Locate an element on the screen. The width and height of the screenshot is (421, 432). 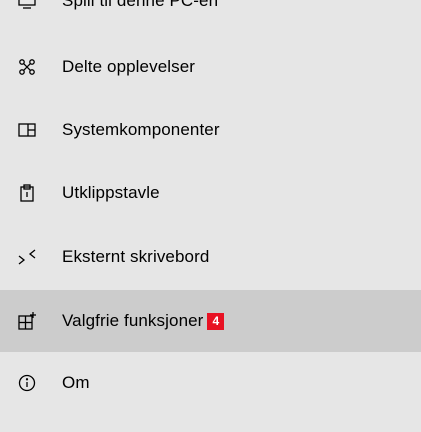
nav-item-clipboard: Utklippstavle is located at coordinates (210, 193).